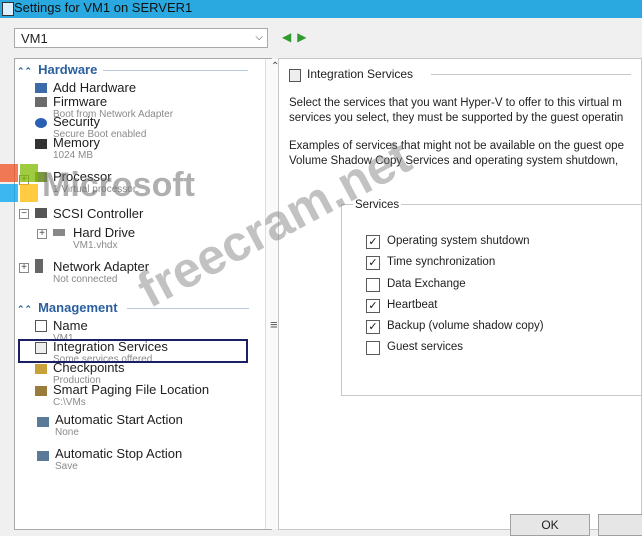  I want to click on tree-item-label: Name, so click(70, 325).